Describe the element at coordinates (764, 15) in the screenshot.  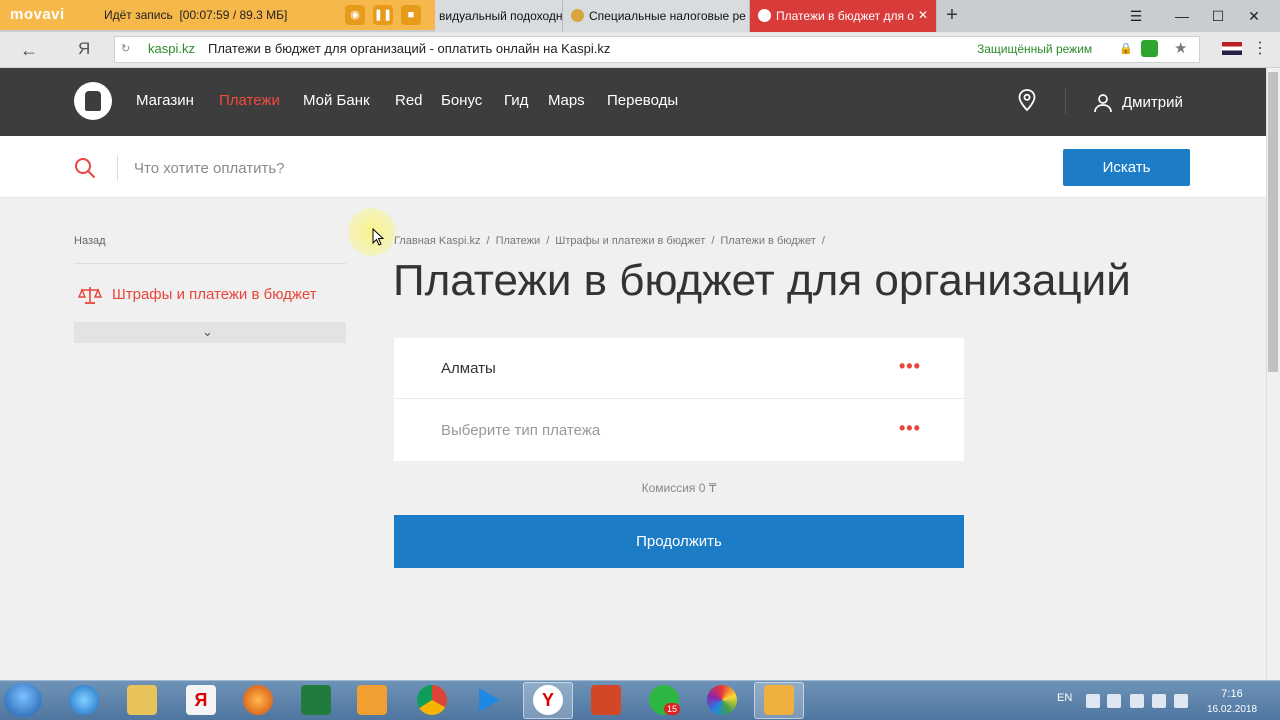
I see `kaspi-favicon-icon` at that location.